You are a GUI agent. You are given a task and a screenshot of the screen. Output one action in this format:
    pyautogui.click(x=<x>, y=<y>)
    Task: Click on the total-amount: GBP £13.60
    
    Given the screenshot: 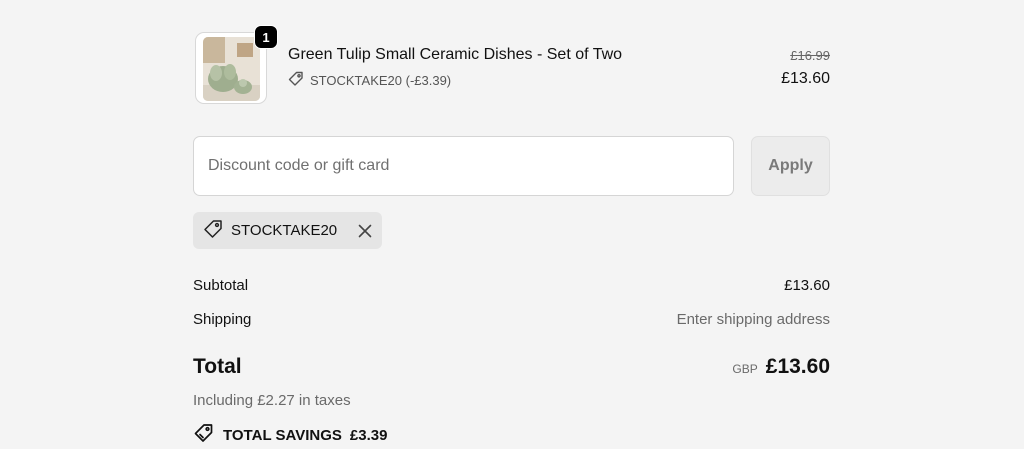 What is the action you would take?
    pyautogui.click(x=781, y=367)
    